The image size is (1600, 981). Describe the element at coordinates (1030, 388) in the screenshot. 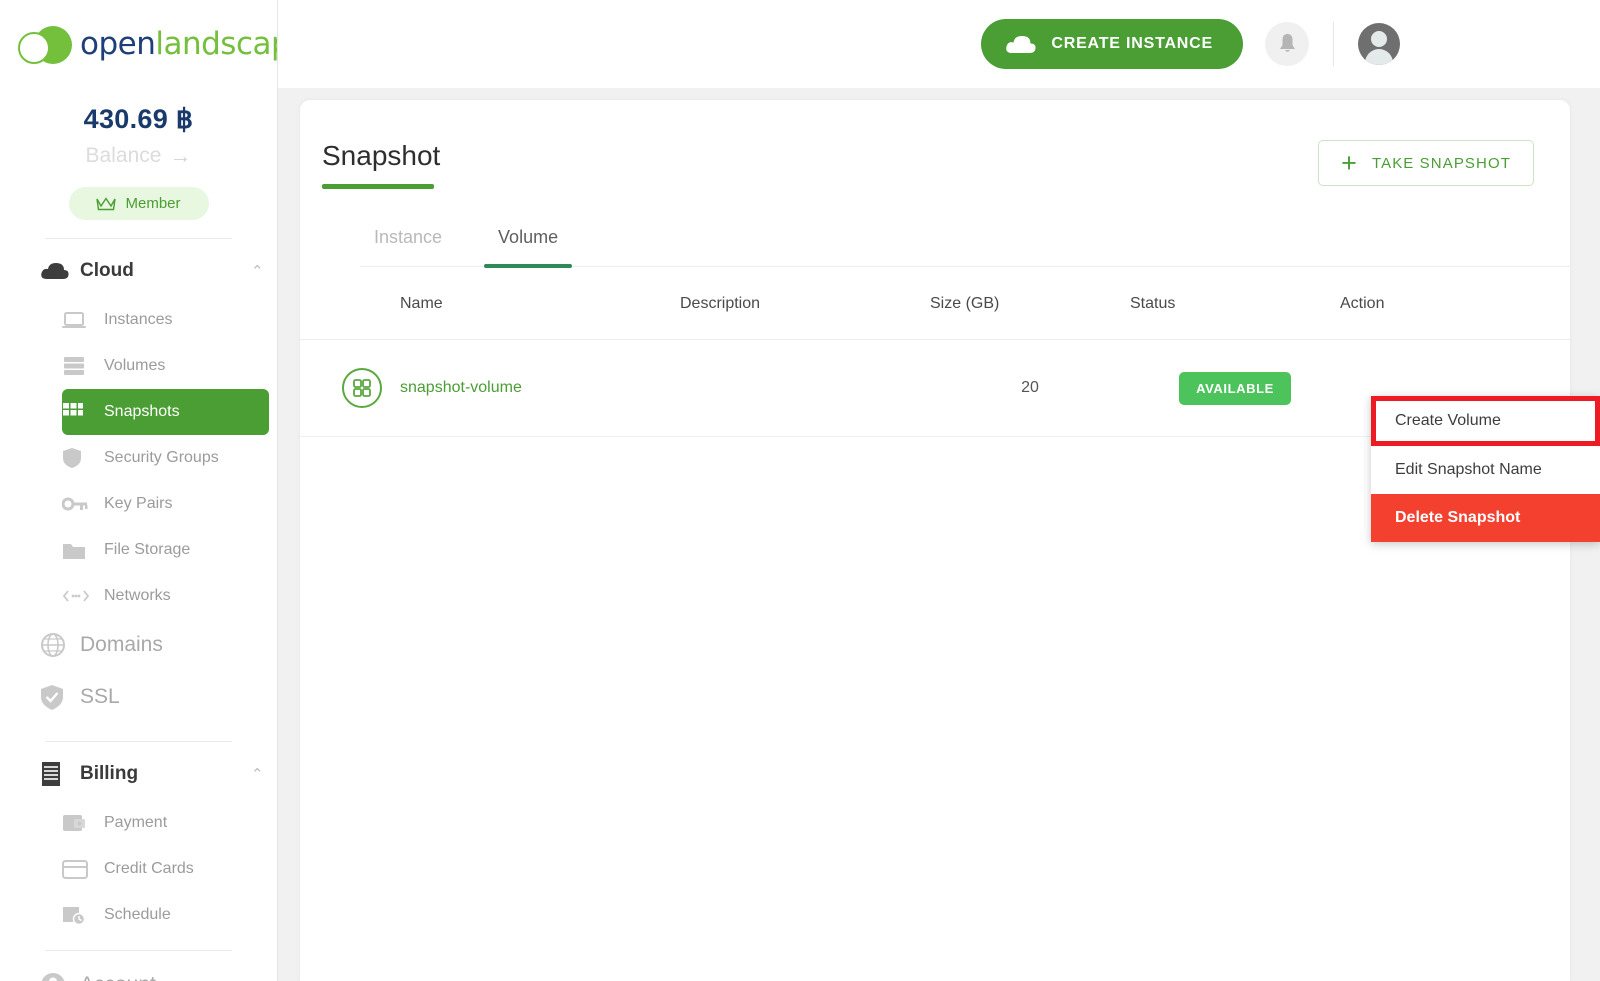

I see `row-size-cell: 20` at that location.